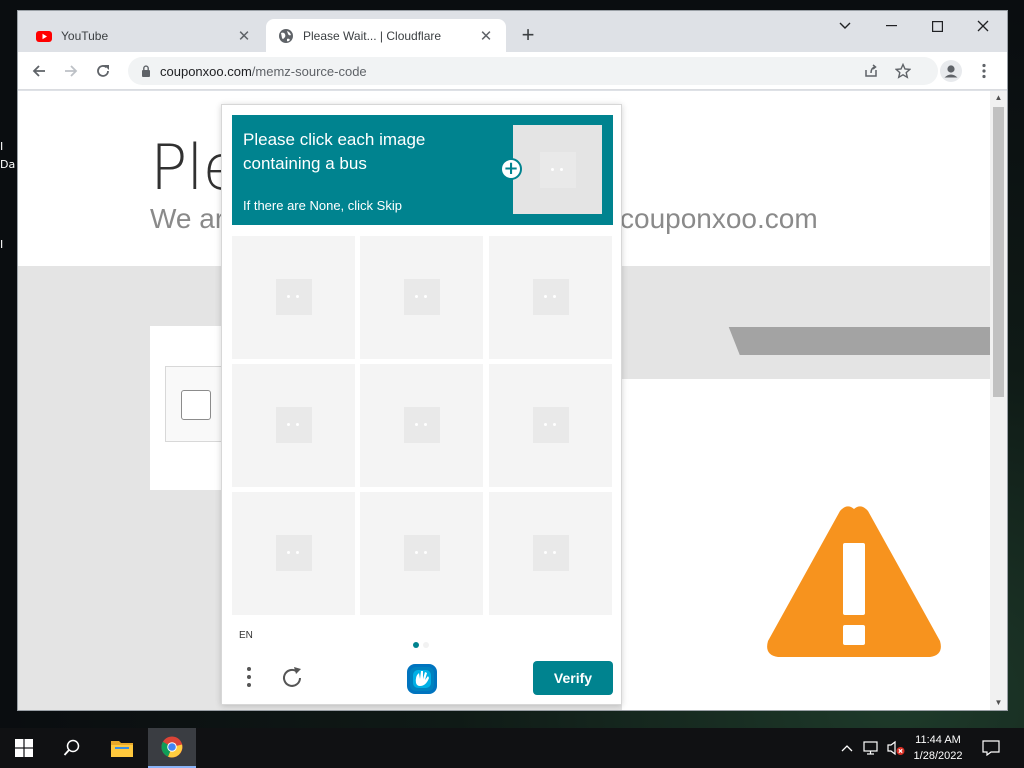  I want to click on verify-button: Verify, so click(573, 678).